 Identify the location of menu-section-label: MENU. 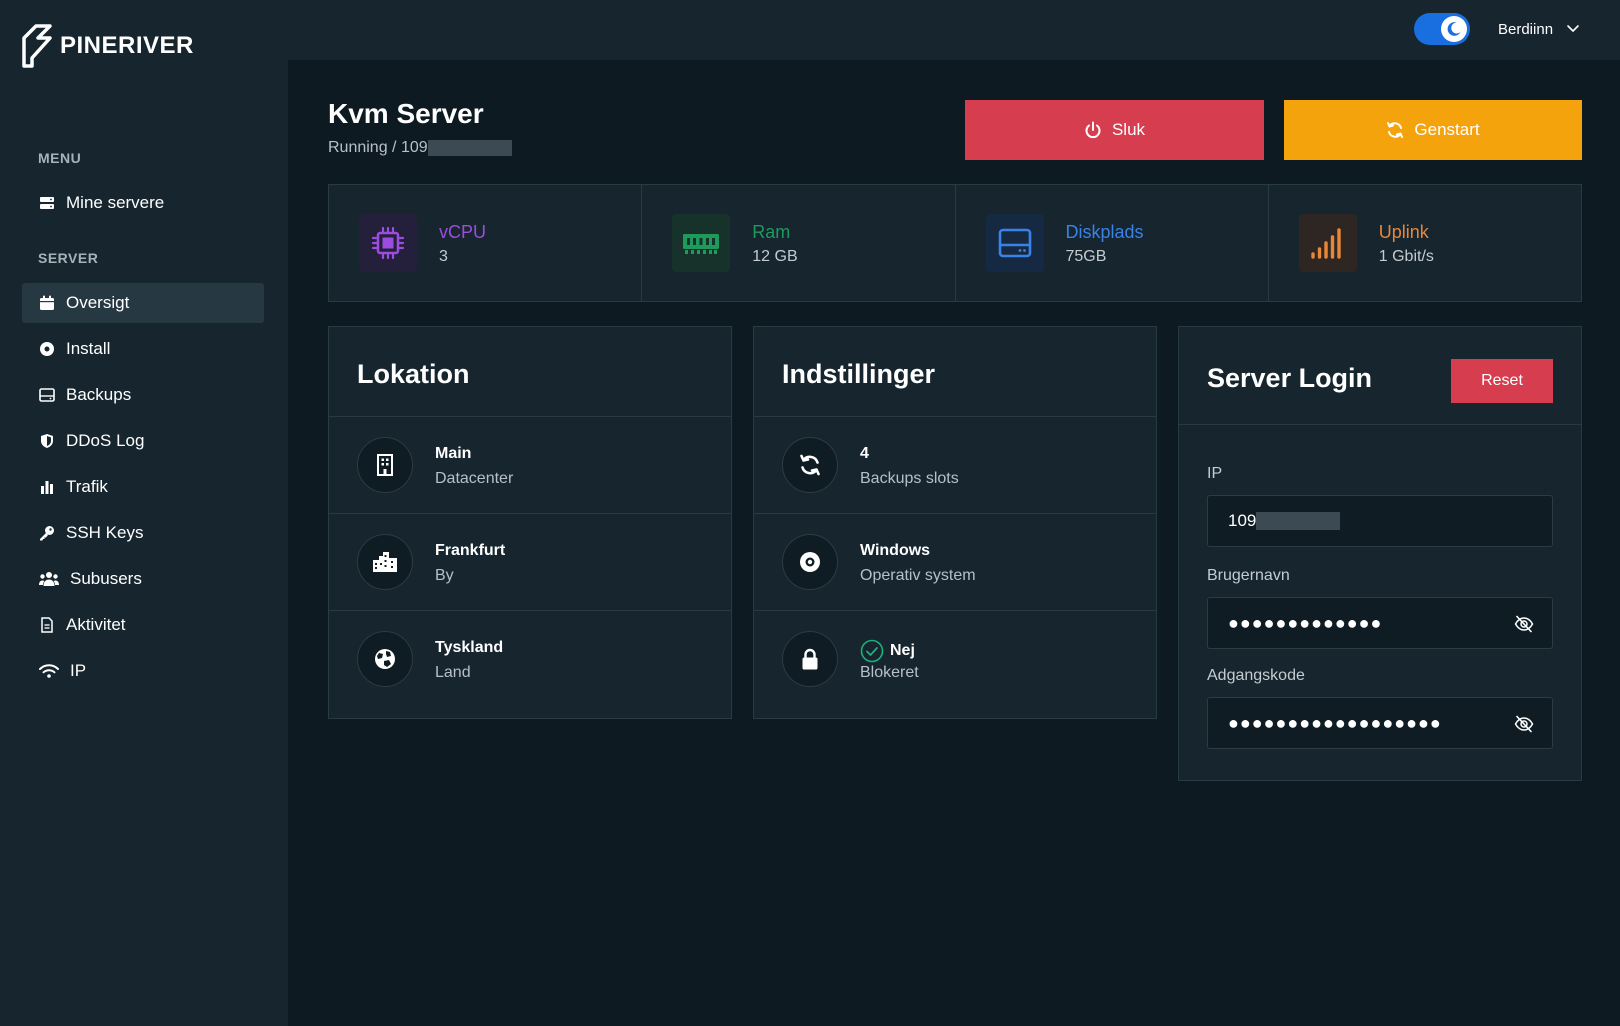
(60, 158).